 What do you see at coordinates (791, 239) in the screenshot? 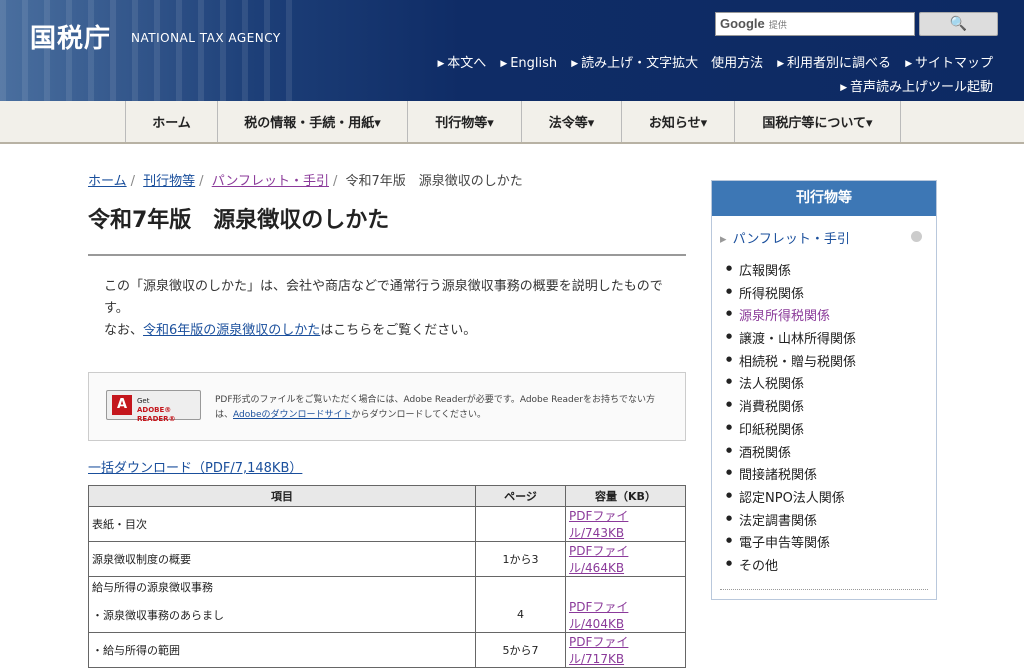
I see `sidebar-sub-label: パンフレット・手引` at bounding box center [791, 239].